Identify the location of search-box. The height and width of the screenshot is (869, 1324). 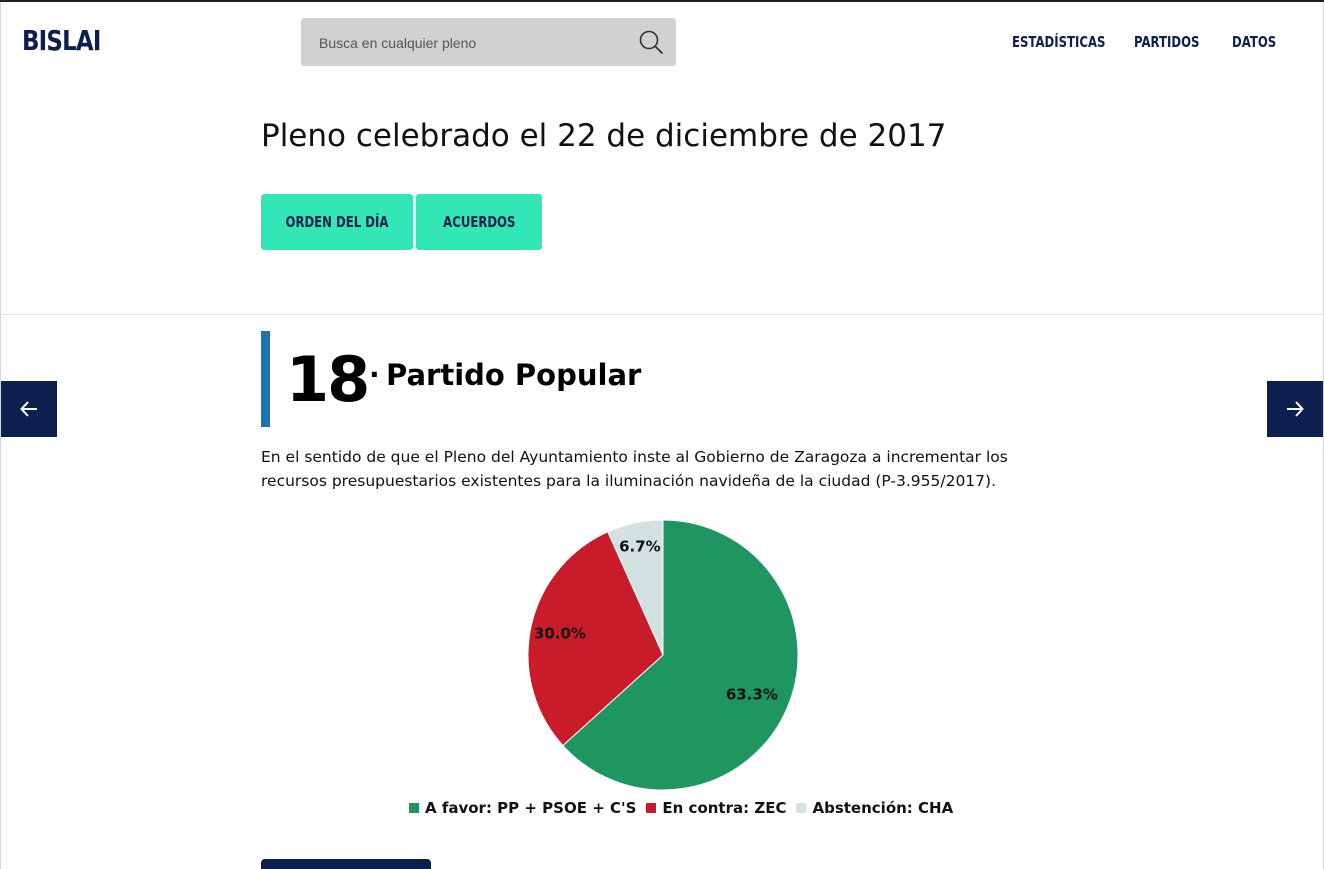
(488, 43).